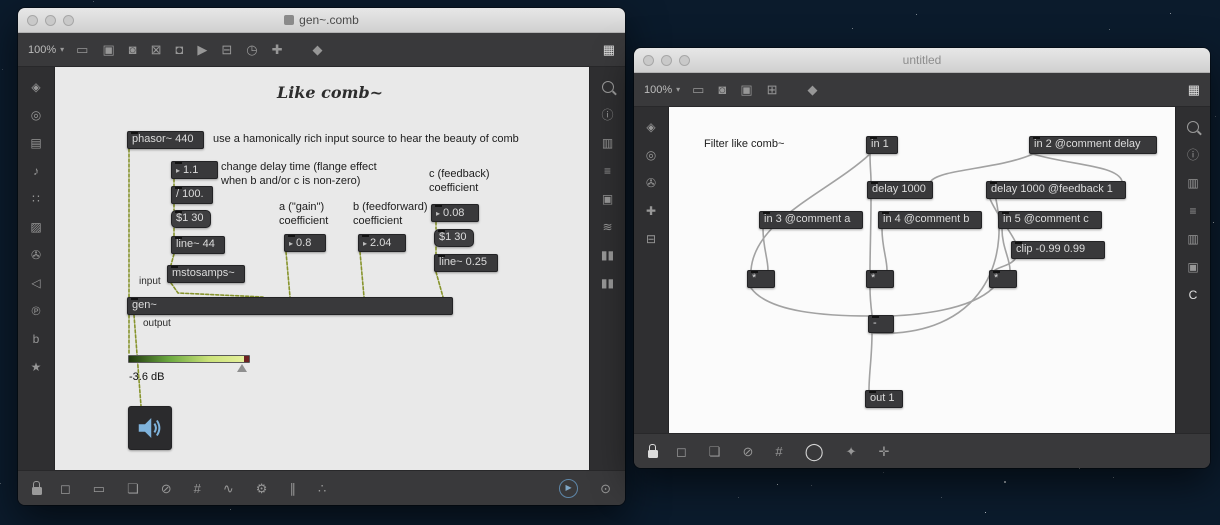 This screenshot has height=525, width=1220. I want to click on key-icon: ✦, so click(851, 451).